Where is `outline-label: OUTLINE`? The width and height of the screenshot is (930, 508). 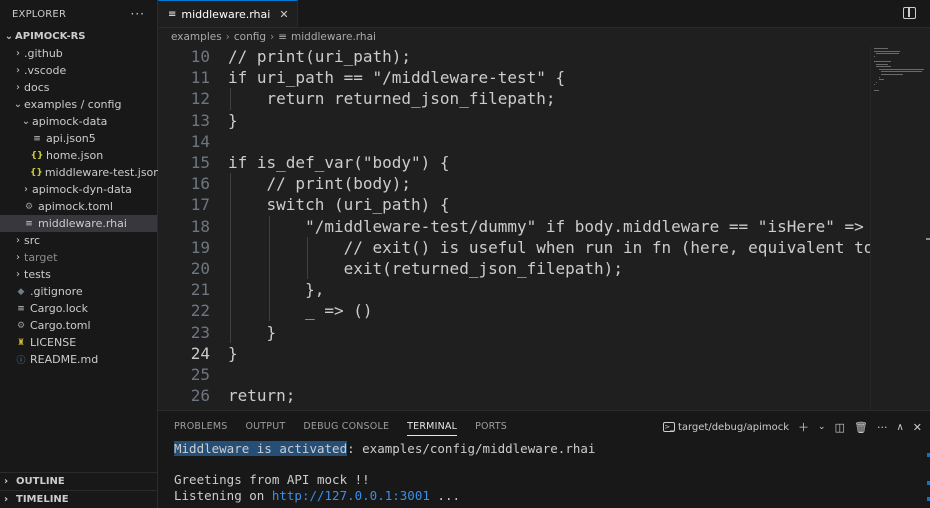 outline-label: OUTLINE is located at coordinates (40, 481).